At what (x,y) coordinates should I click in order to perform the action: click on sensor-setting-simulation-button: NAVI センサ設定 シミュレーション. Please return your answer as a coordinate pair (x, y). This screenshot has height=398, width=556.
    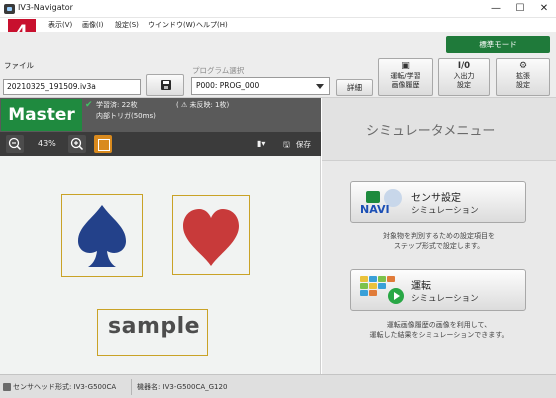
    Looking at the image, I should click on (438, 202).